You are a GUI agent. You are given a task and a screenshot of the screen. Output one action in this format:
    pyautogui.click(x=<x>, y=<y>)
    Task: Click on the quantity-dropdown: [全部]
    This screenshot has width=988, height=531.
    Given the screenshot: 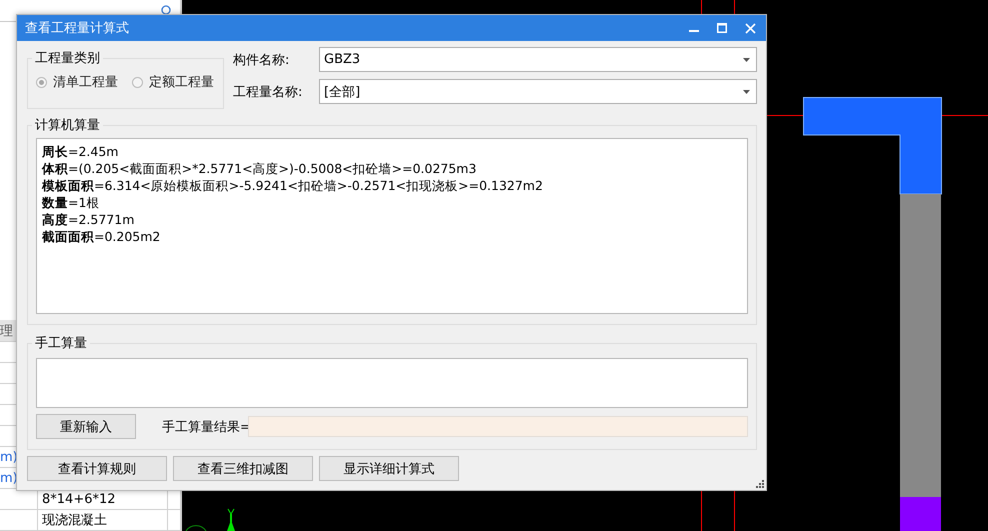 What is the action you would take?
    pyautogui.click(x=538, y=91)
    